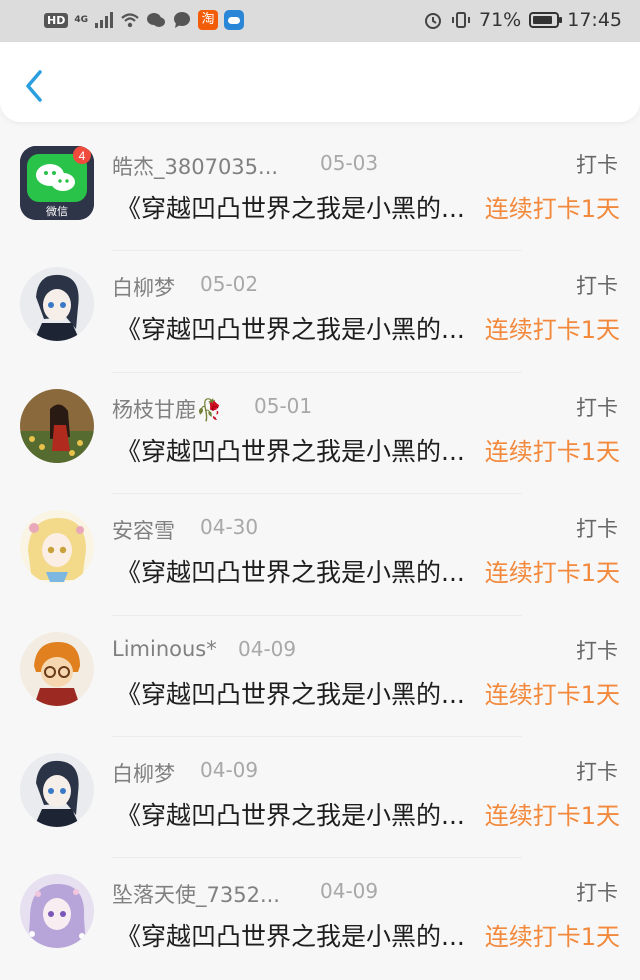  What do you see at coordinates (229, 284) in the screenshot?
I see `checkin-date: 05-02` at bounding box center [229, 284].